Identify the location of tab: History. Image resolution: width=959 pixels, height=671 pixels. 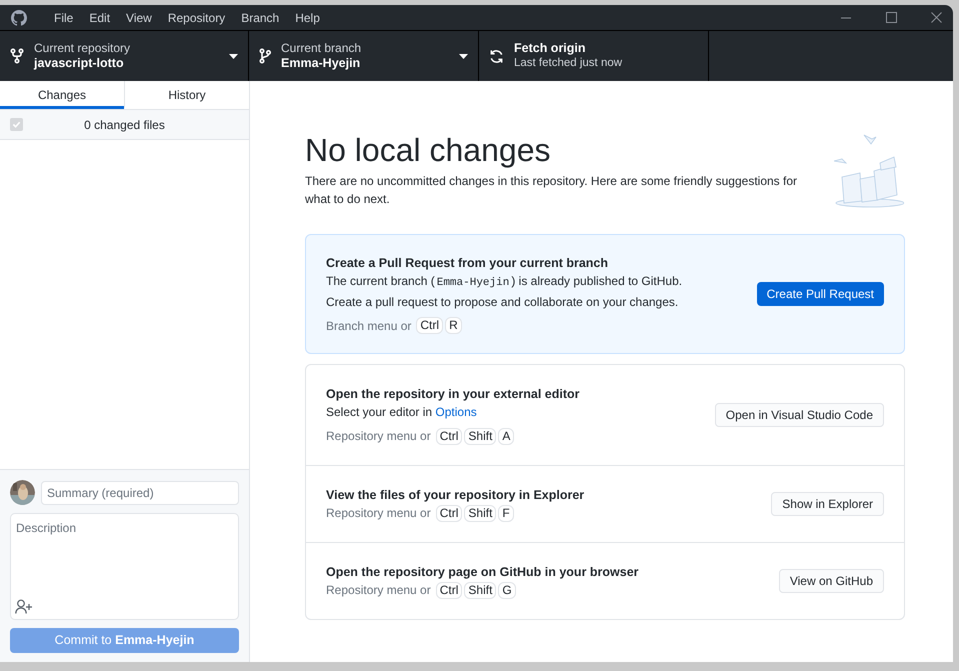
(186, 95).